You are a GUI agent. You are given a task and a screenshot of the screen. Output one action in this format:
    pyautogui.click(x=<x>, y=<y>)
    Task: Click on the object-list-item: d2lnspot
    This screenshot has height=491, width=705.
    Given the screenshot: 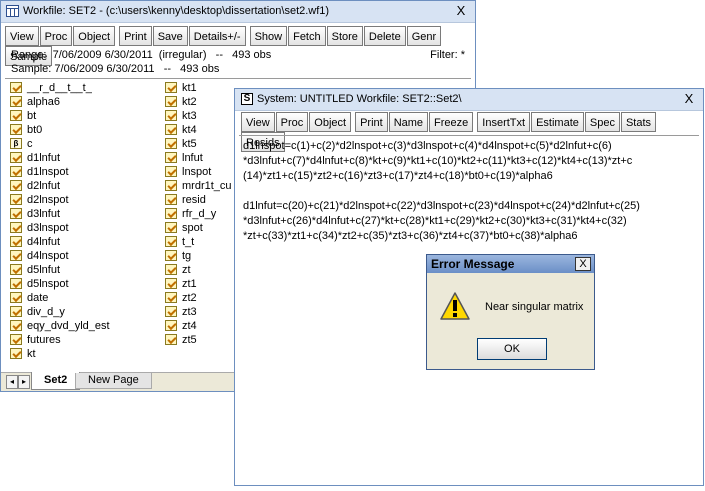 What is the action you would take?
    pyautogui.click(x=84, y=200)
    